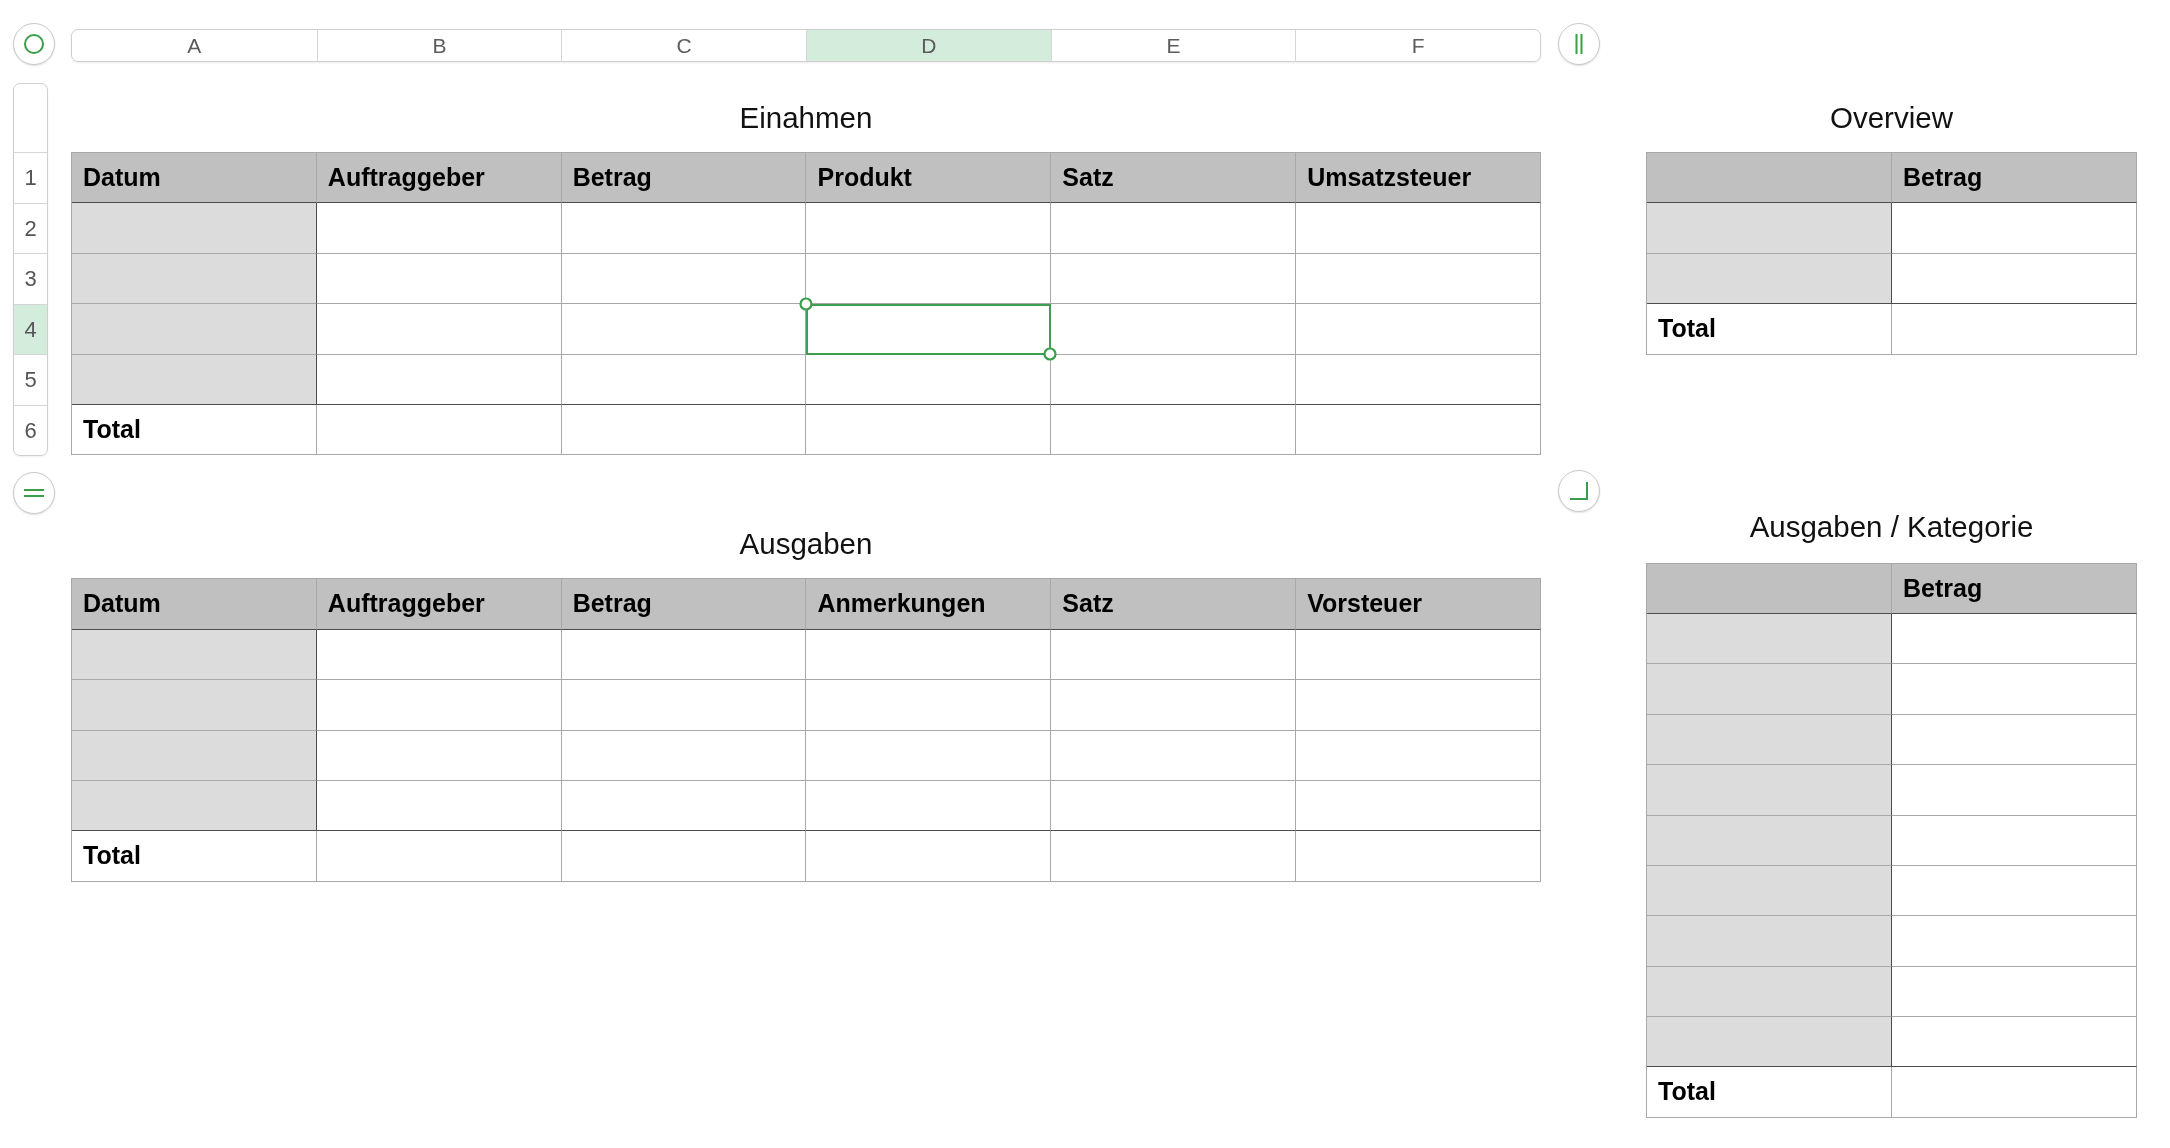 Image resolution: width=2170 pixels, height=1148 pixels. Describe the element at coordinates (1418, 178) in the screenshot. I see `header-cell: Umsatzsteuer` at that location.